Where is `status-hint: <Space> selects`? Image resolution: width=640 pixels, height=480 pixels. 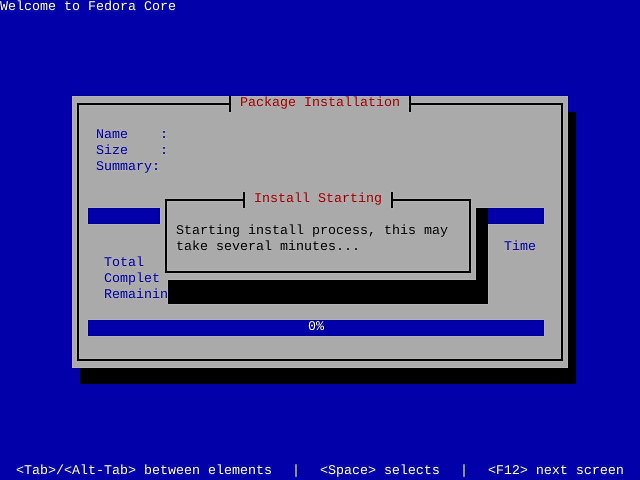 status-hint: <Space> selects is located at coordinates (380, 472).